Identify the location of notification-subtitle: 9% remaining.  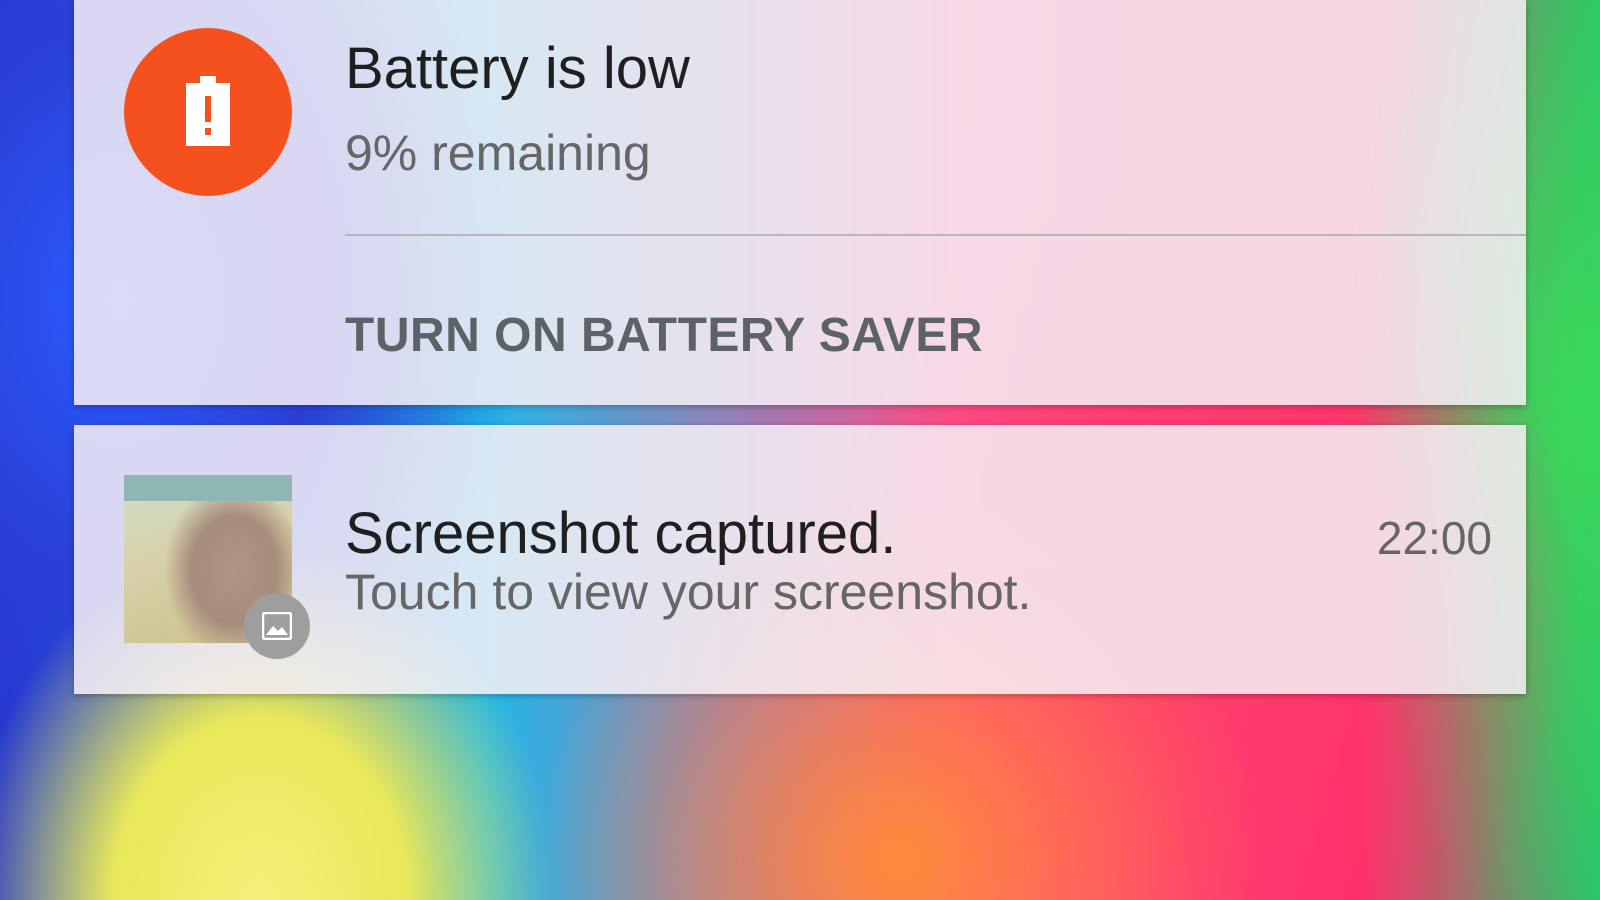
(498, 153).